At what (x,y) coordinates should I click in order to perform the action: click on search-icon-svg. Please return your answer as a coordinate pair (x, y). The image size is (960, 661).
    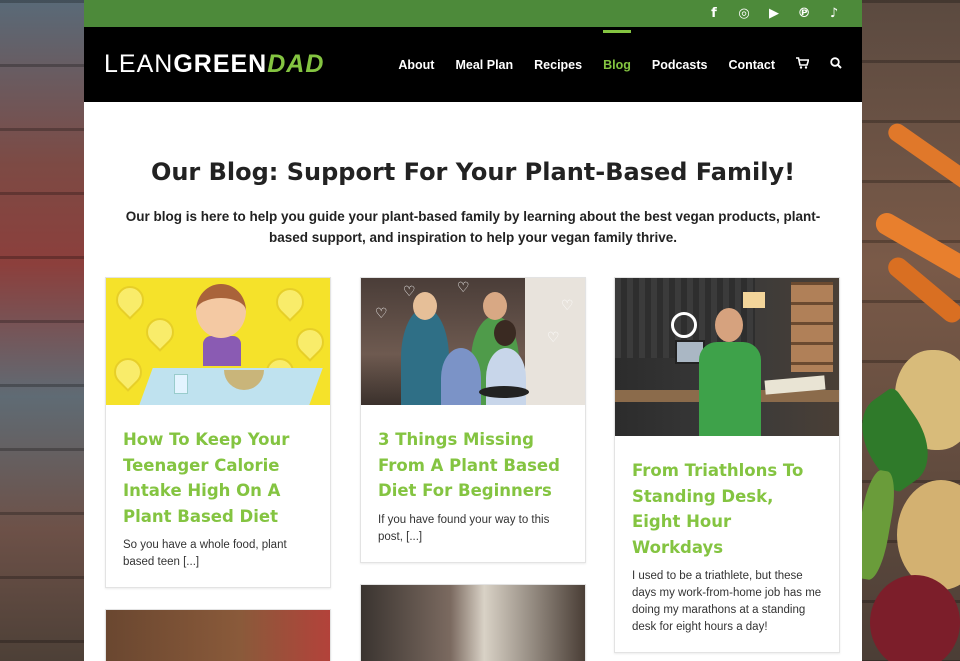
    Looking at the image, I should click on (836, 63).